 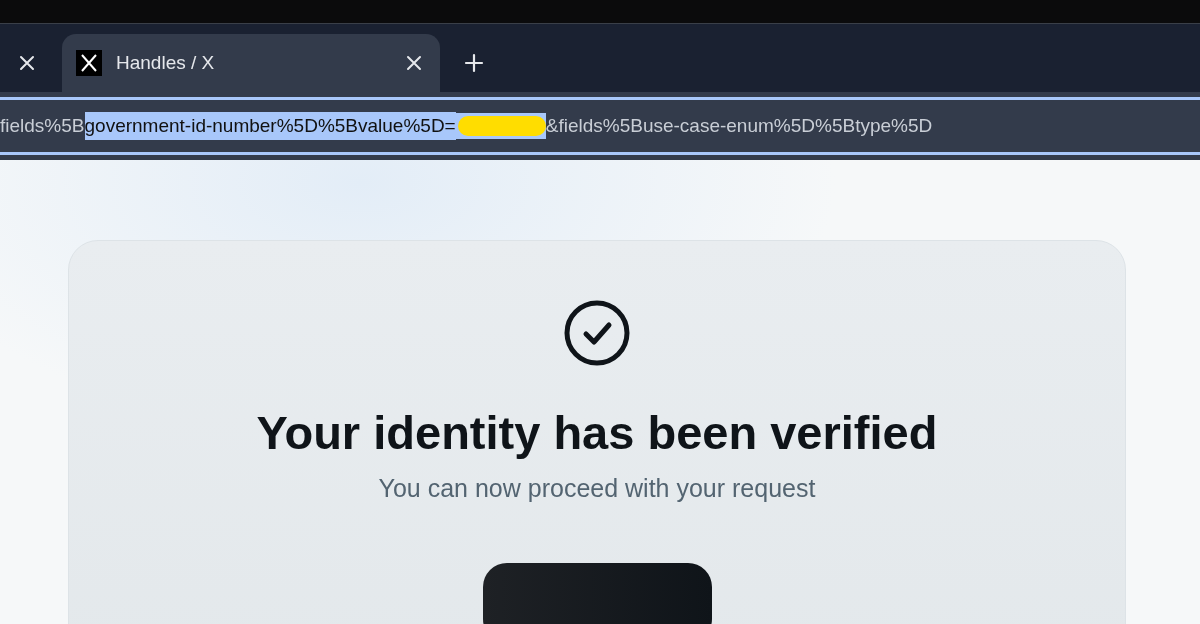 What do you see at coordinates (739, 126) in the screenshot?
I see `url-text: &fields%5Buse-case-enum%5D%5Btype%5D` at bounding box center [739, 126].